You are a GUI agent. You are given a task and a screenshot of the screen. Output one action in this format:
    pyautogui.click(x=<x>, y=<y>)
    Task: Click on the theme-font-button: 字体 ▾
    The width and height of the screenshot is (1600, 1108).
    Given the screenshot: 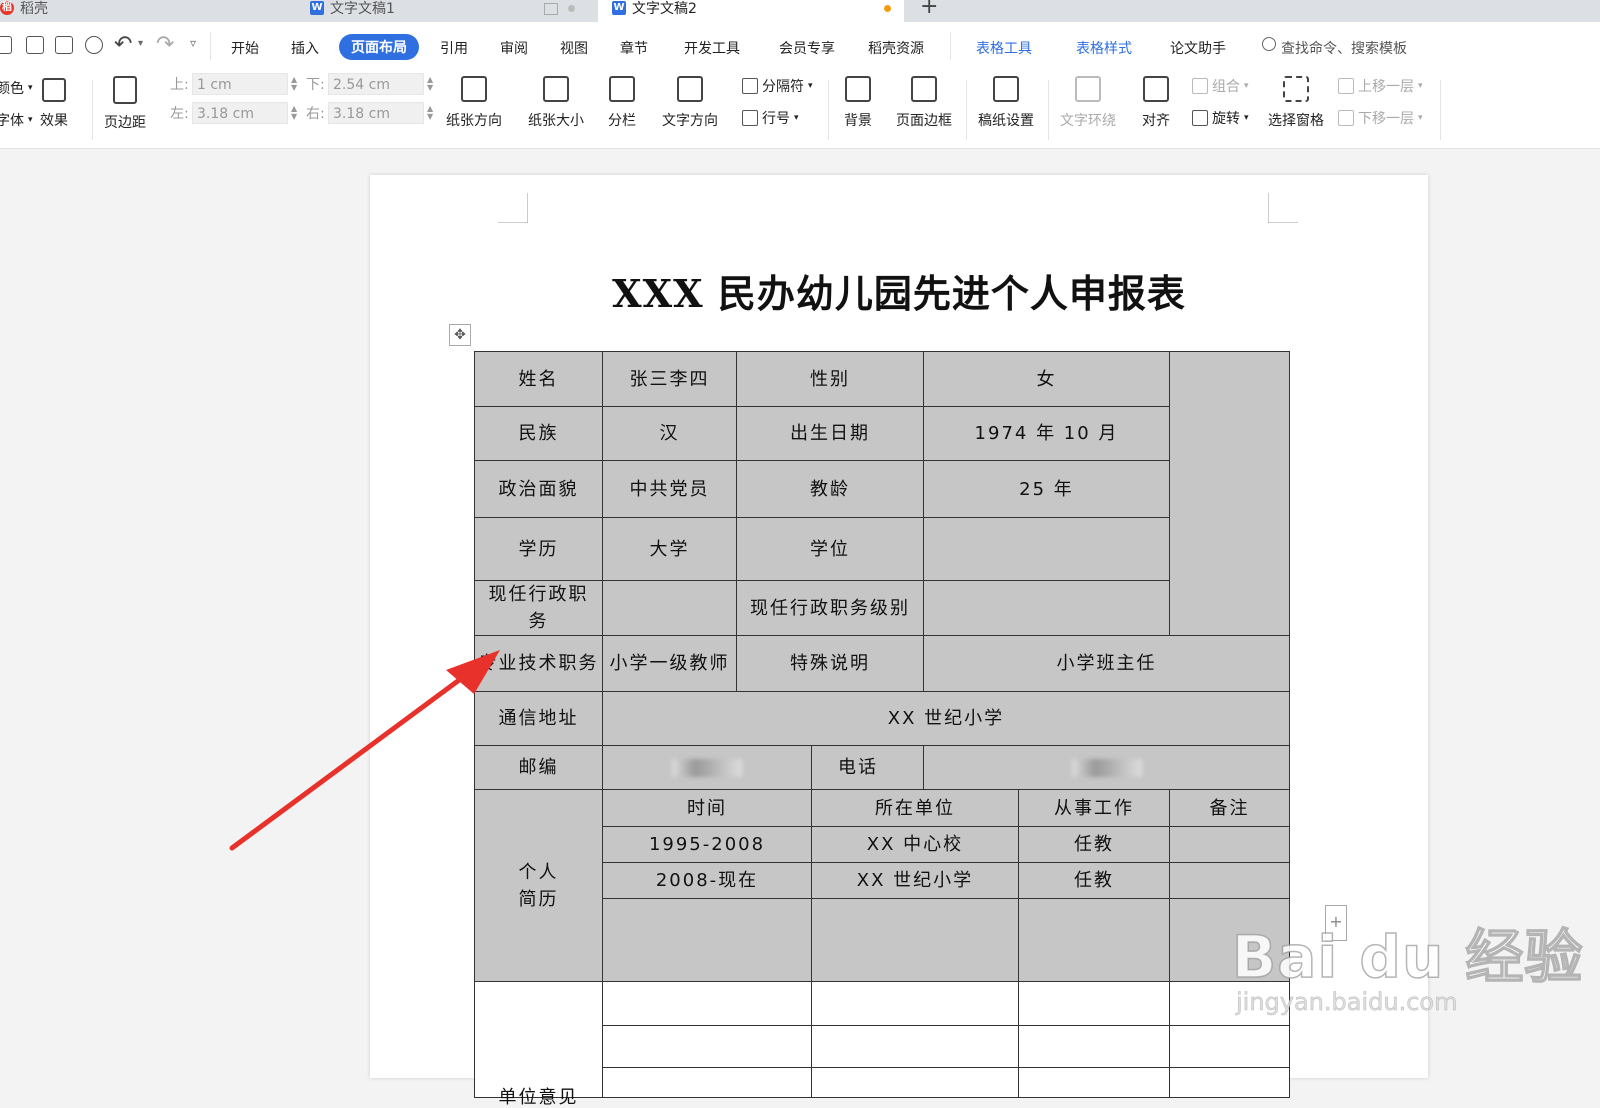 What is the action you would take?
    pyautogui.click(x=16, y=120)
    